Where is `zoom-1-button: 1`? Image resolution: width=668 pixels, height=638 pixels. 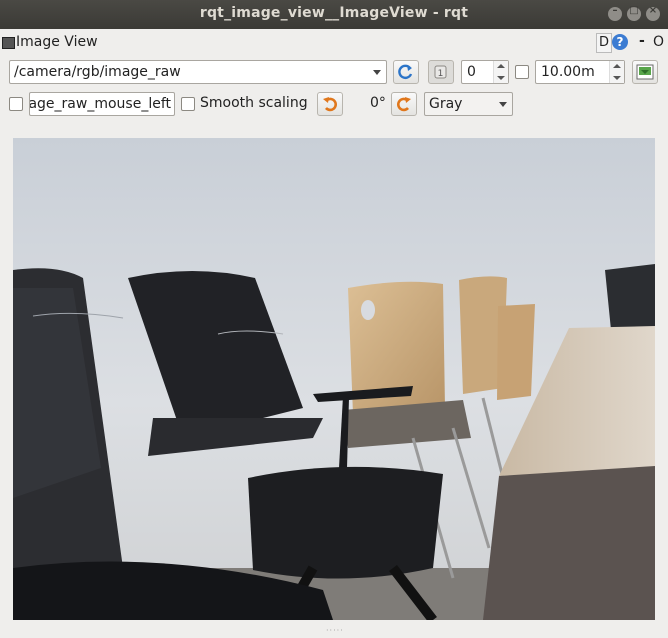
zoom-1-button: 1 is located at coordinates (441, 72).